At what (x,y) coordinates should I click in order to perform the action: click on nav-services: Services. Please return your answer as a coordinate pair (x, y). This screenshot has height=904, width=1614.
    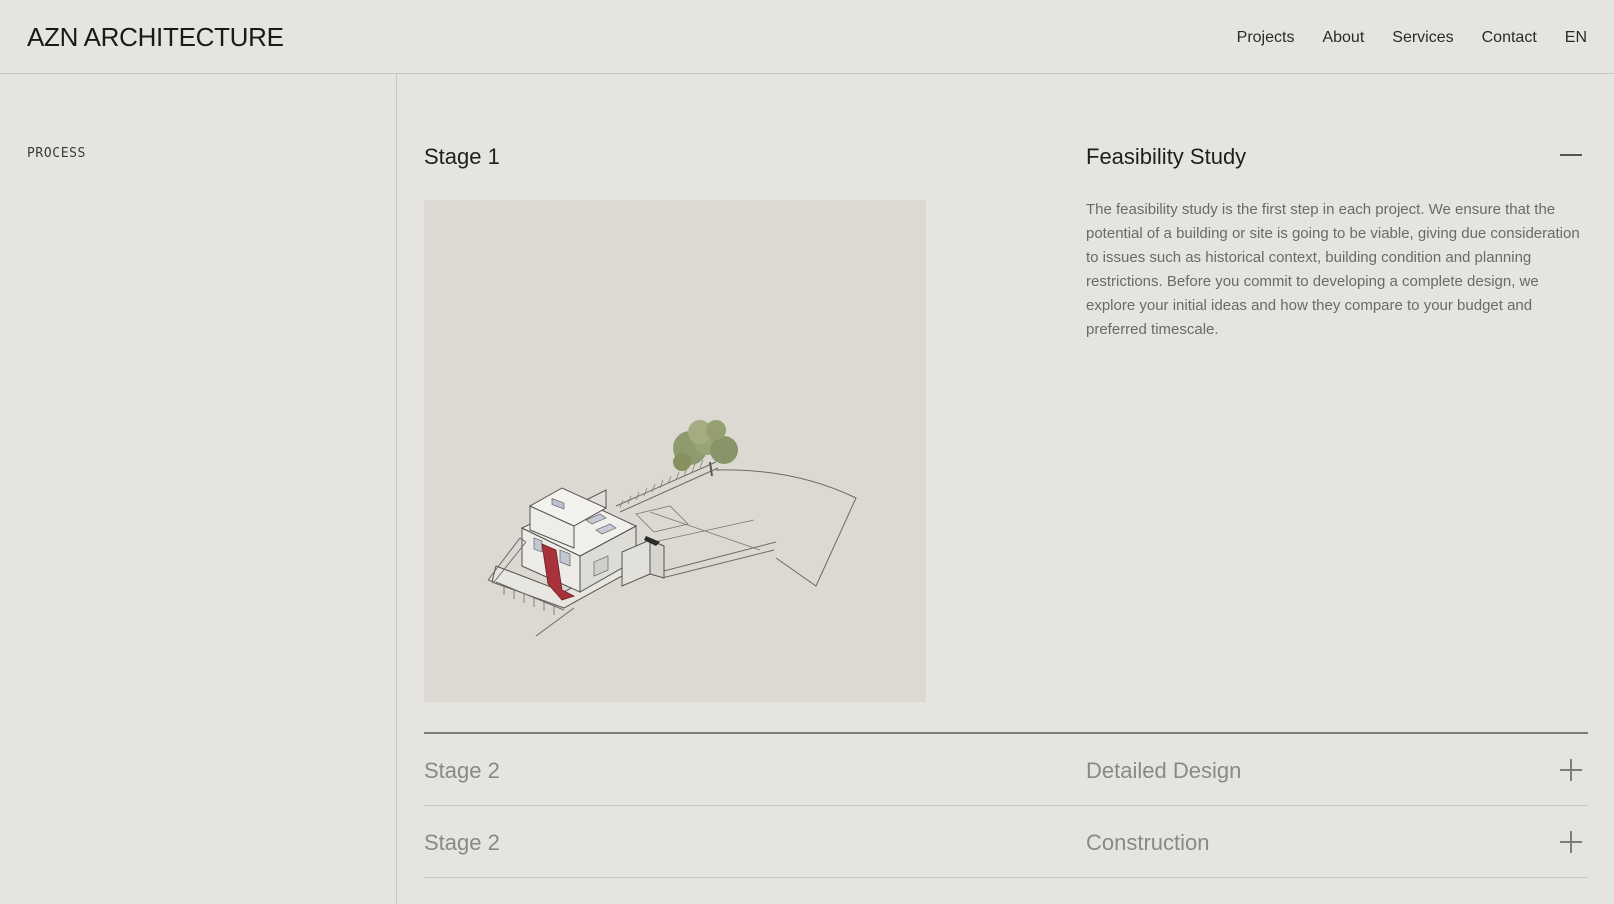
    Looking at the image, I should click on (1422, 38).